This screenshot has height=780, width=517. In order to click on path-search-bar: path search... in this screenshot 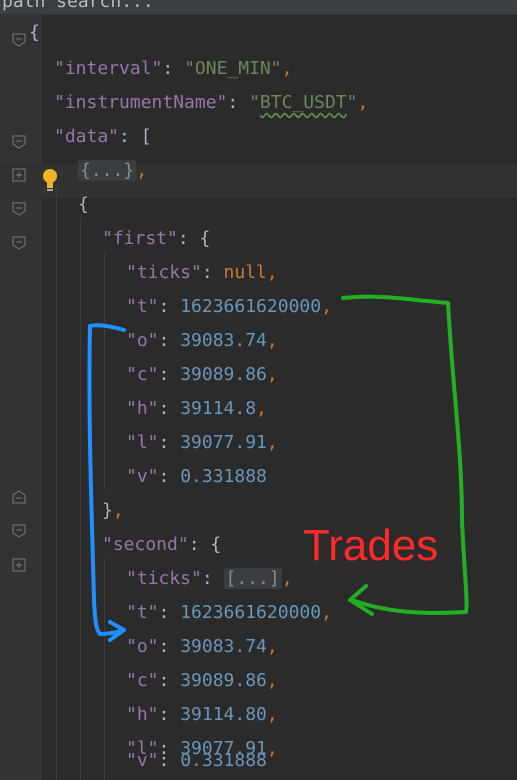, I will do `click(258, 7)`.